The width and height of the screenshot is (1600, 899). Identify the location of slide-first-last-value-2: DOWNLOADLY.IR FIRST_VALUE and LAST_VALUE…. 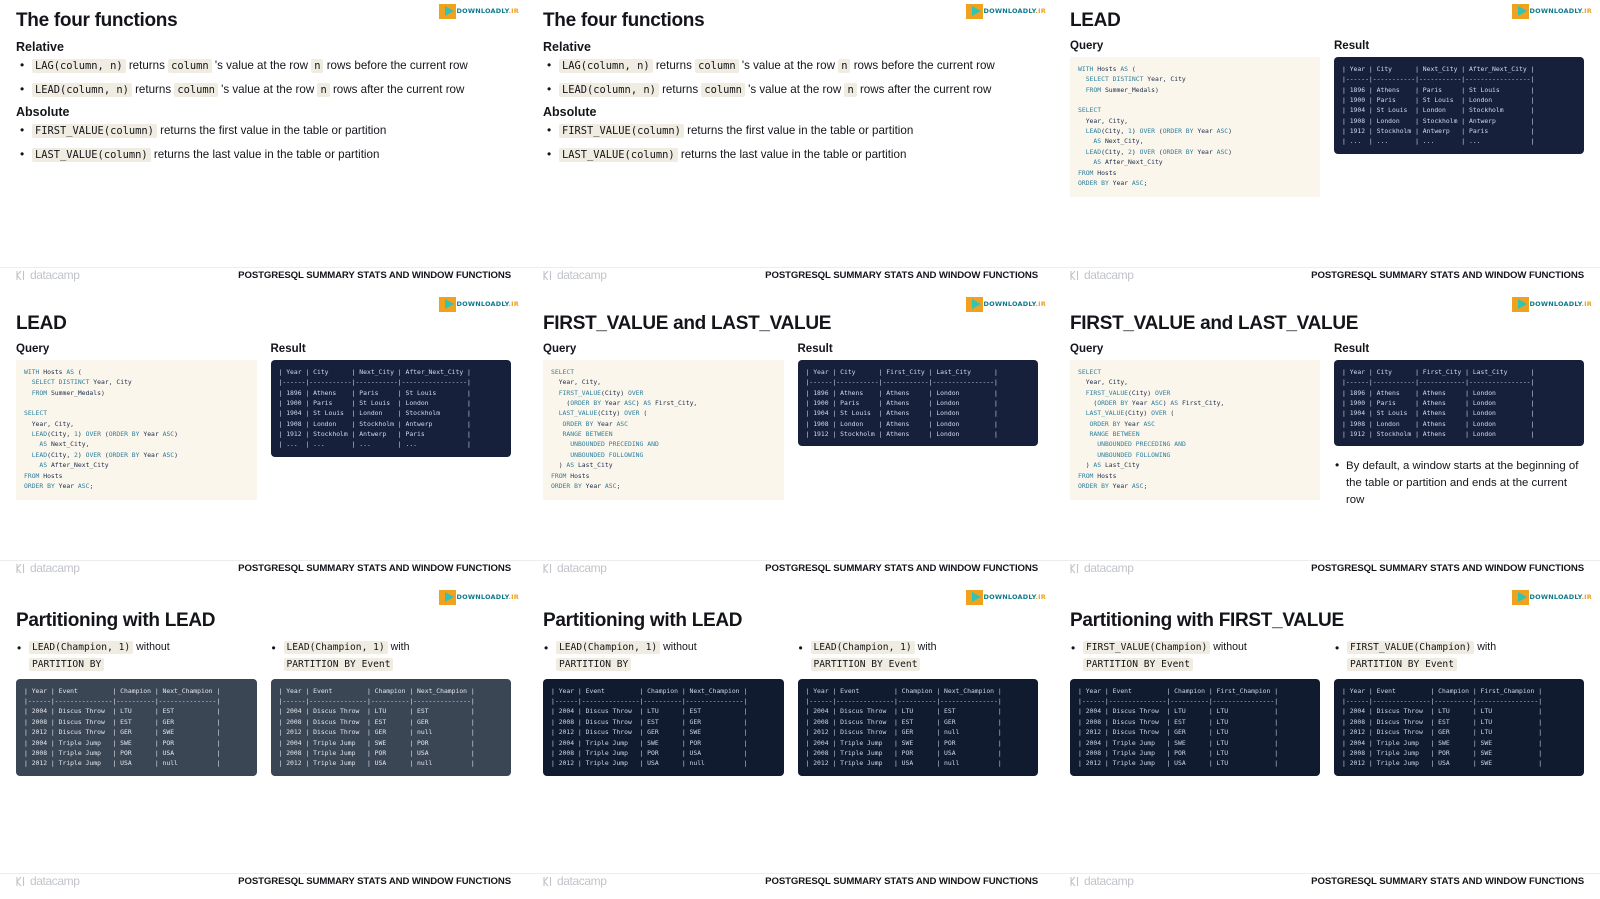
(1327, 439).